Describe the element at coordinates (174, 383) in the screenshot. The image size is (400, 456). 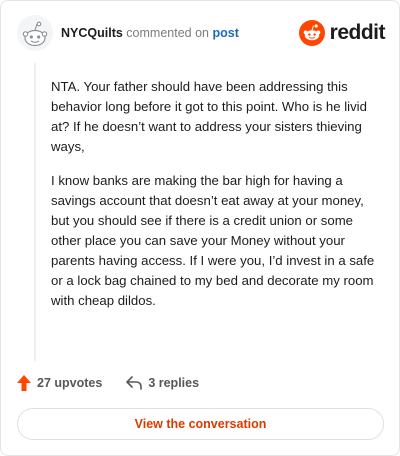
I see `replies-count: 3 replies` at that location.